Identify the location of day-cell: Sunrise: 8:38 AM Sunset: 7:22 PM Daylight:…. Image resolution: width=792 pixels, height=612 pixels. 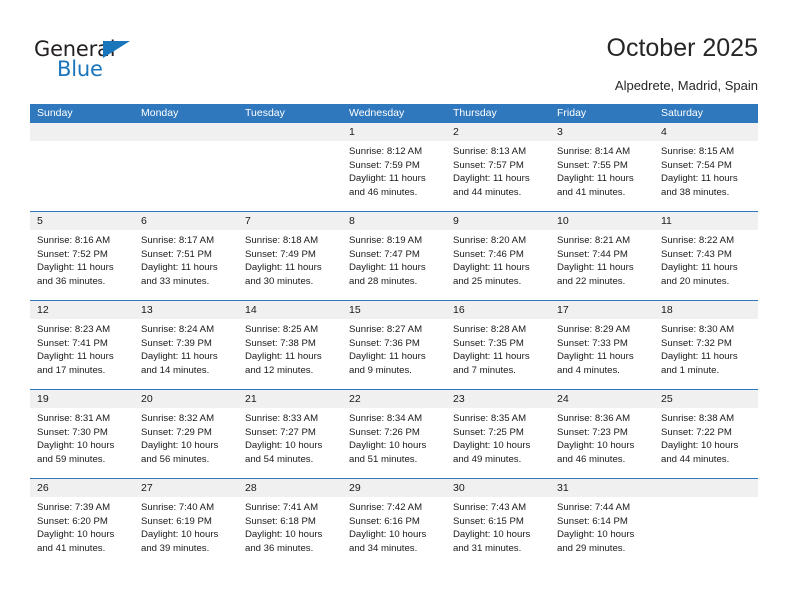
(706, 443).